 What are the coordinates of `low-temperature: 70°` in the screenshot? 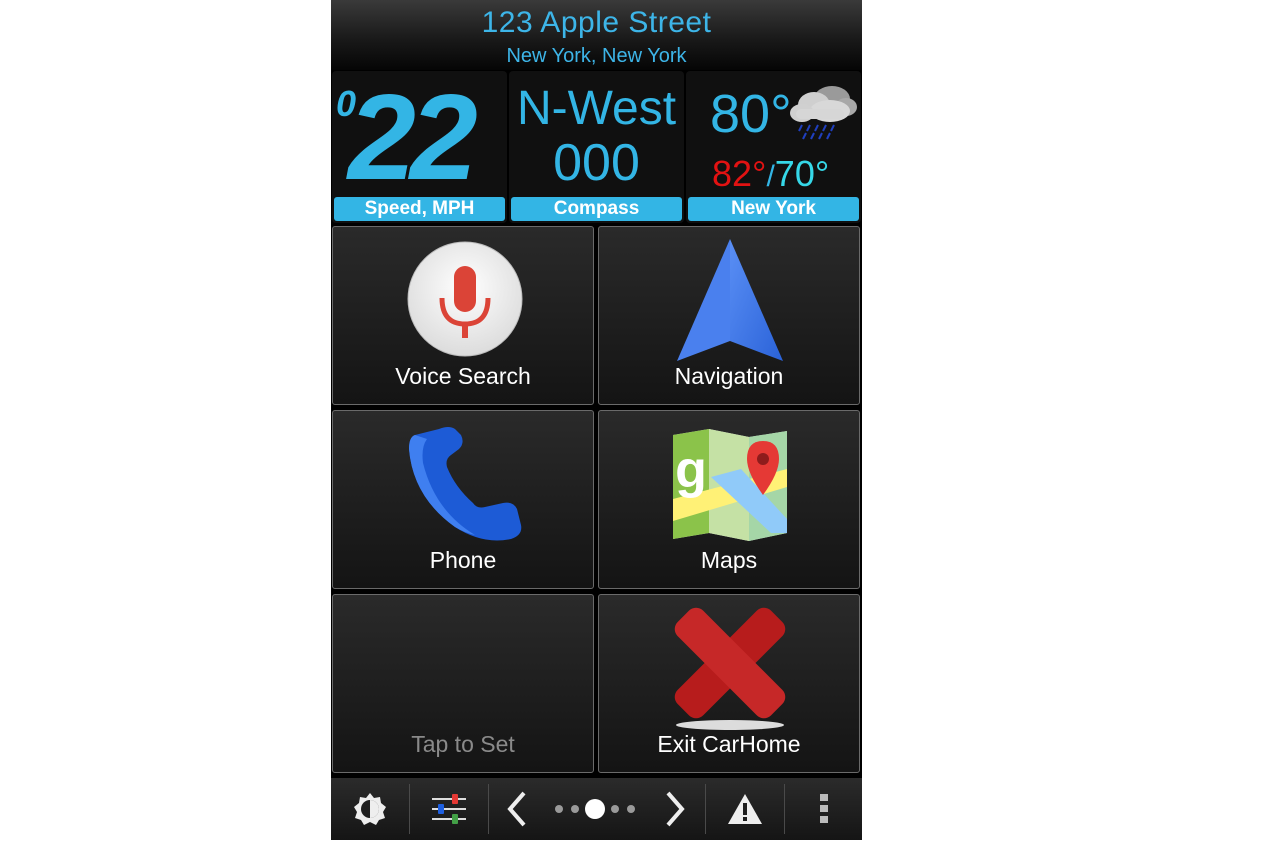 It's located at (802, 173).